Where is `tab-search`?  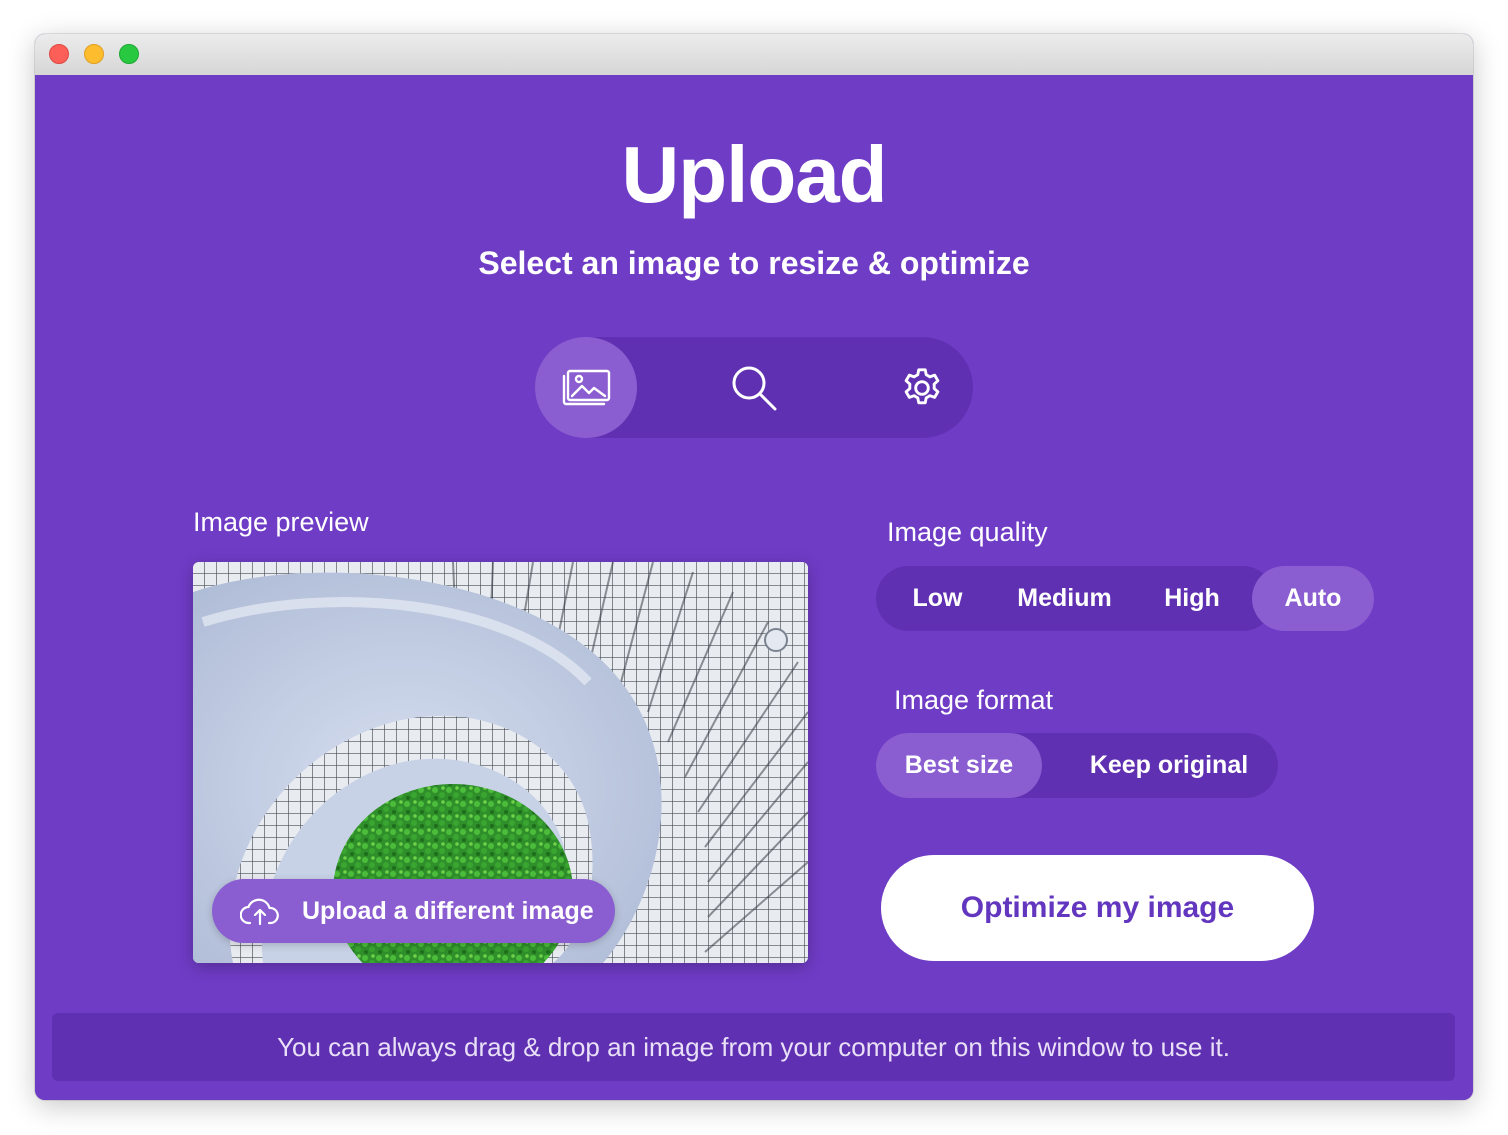
tab-search is located at coordinates (754, 387).